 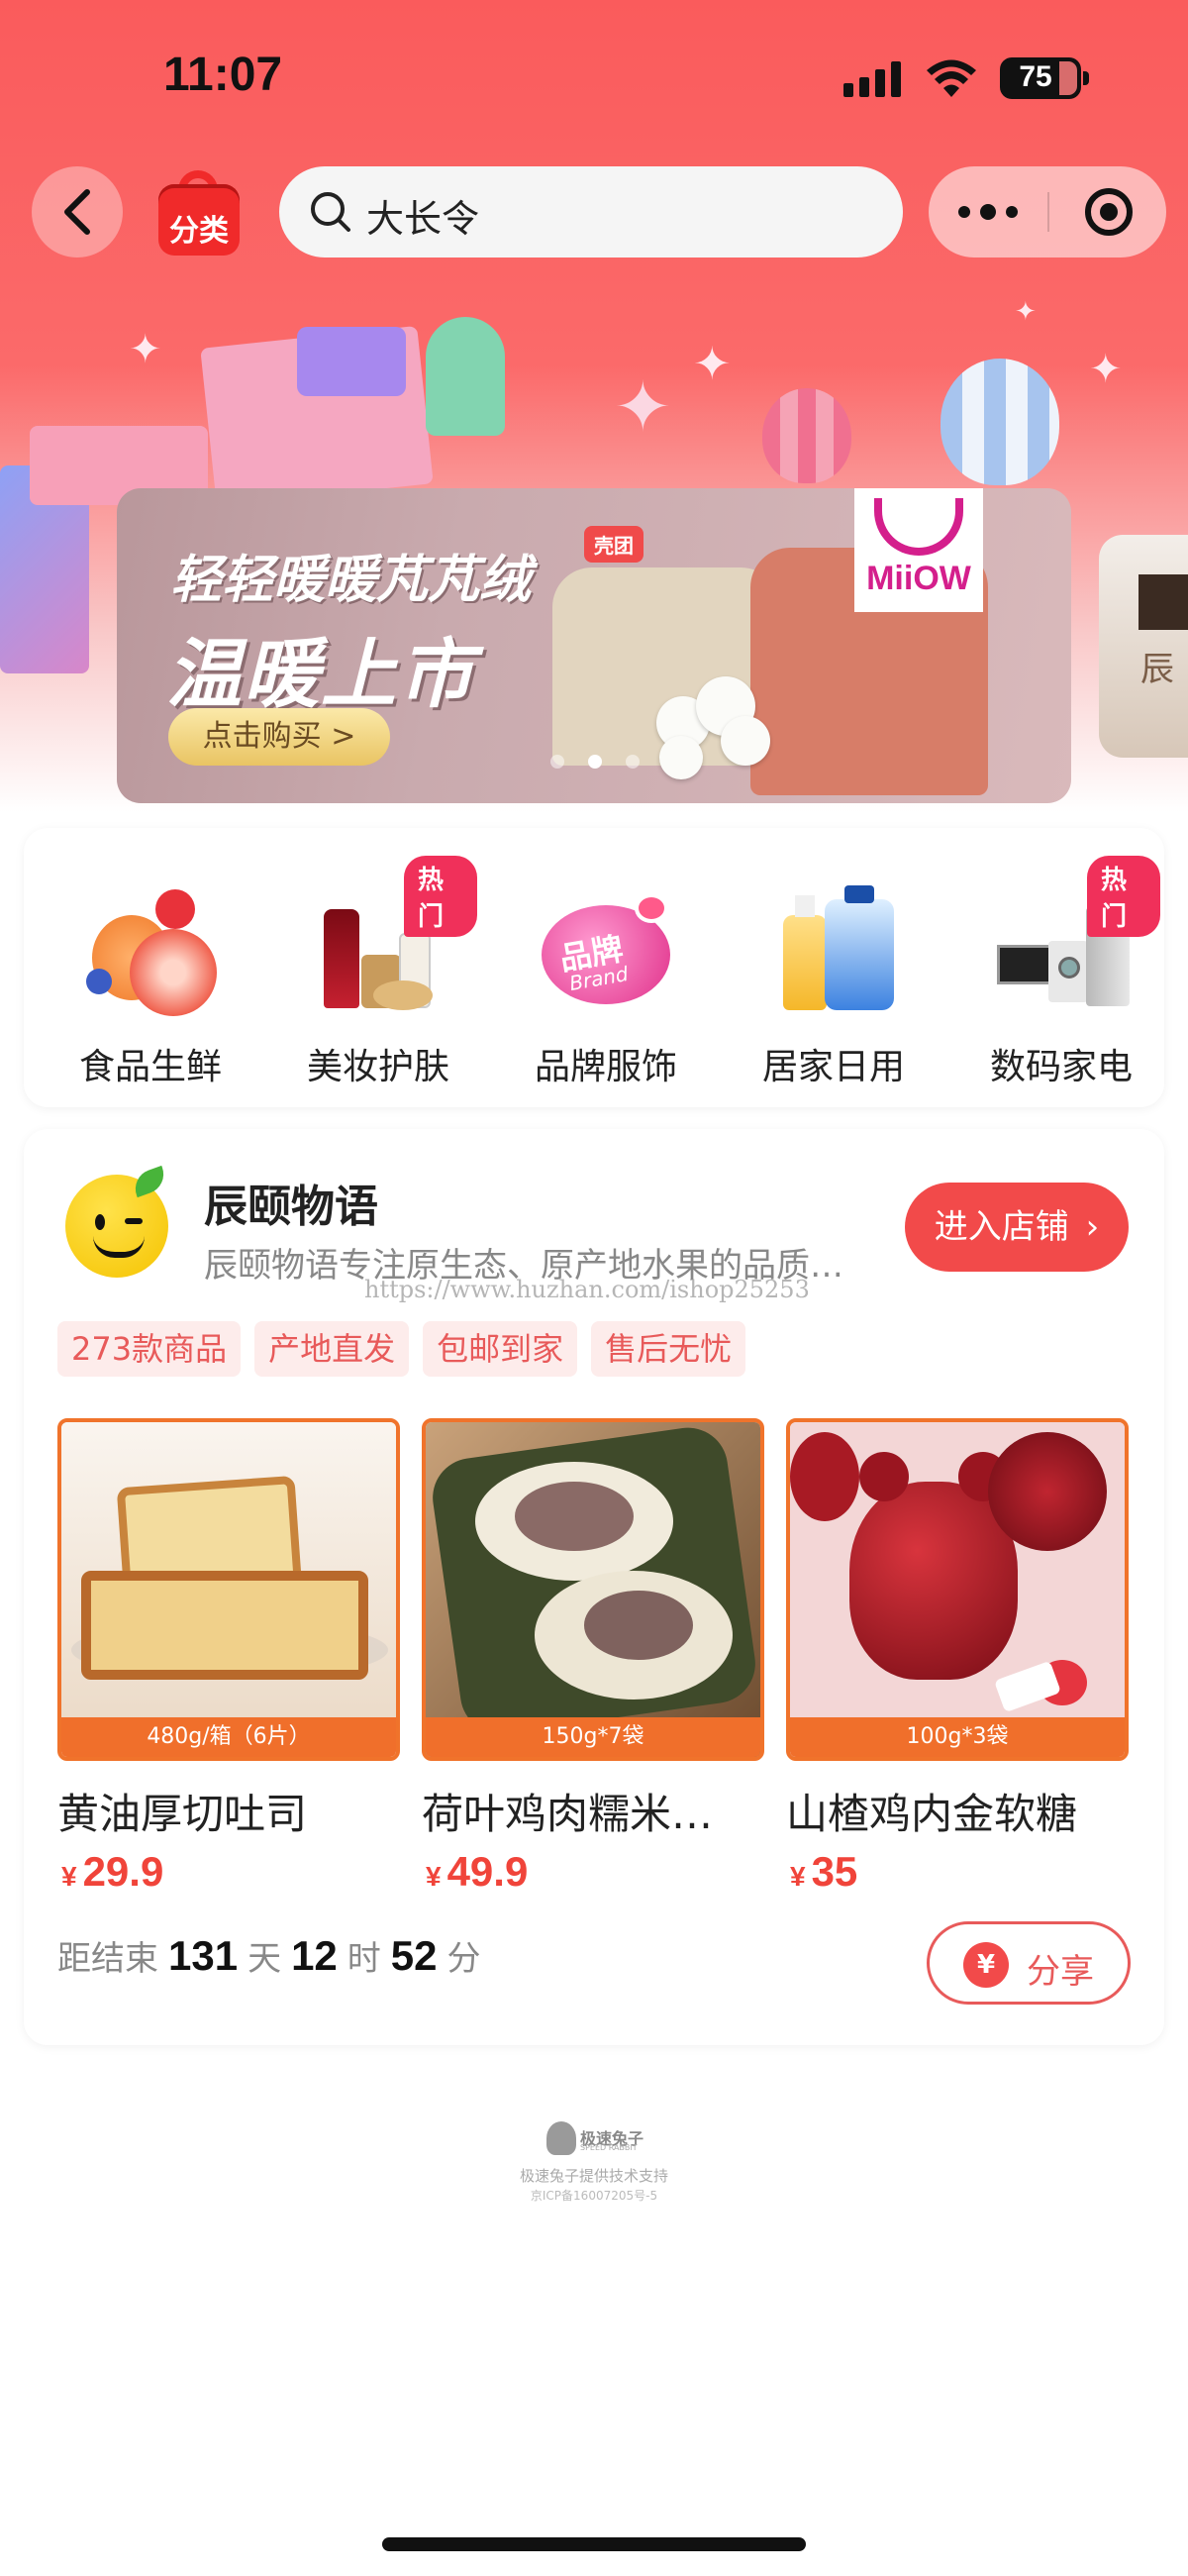 What do you see at coordinates (477, 1871) in the screenshot?
I see `product-price: ¥49.9` at bounding box center [477, 1871].